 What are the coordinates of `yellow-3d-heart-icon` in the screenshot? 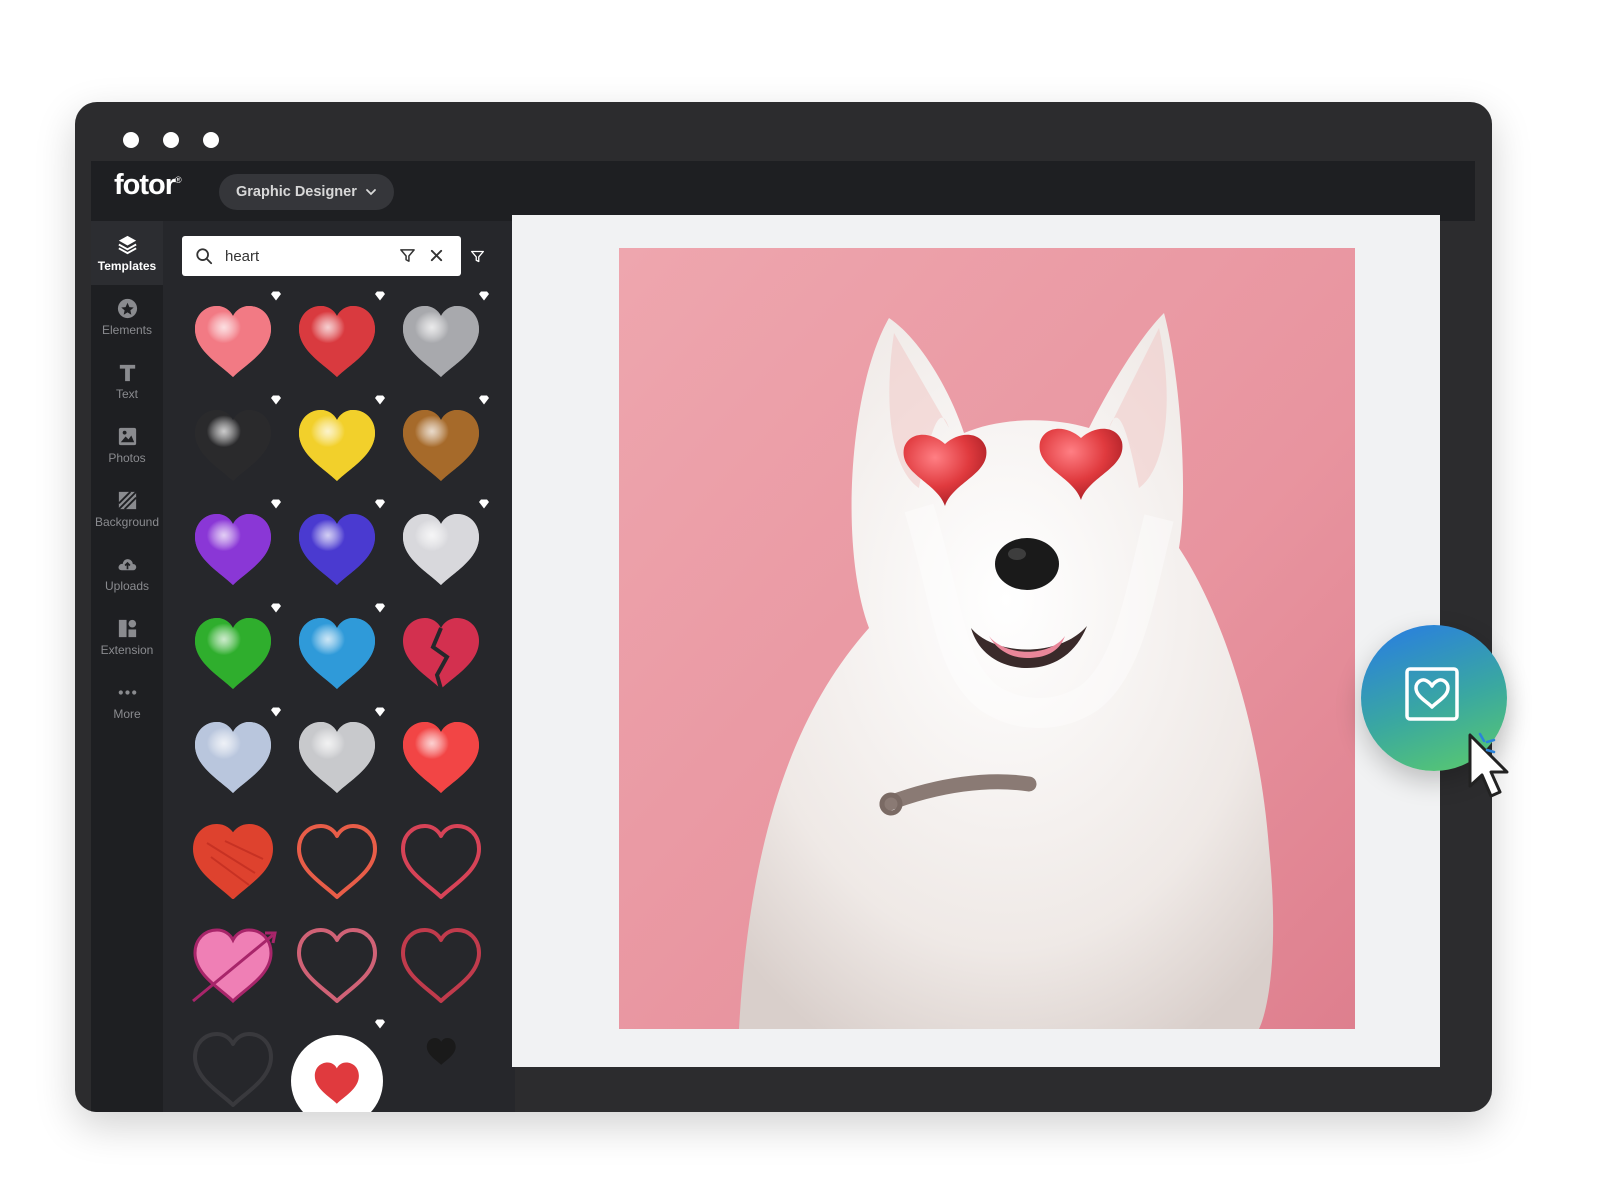 It's located at (337, 445).